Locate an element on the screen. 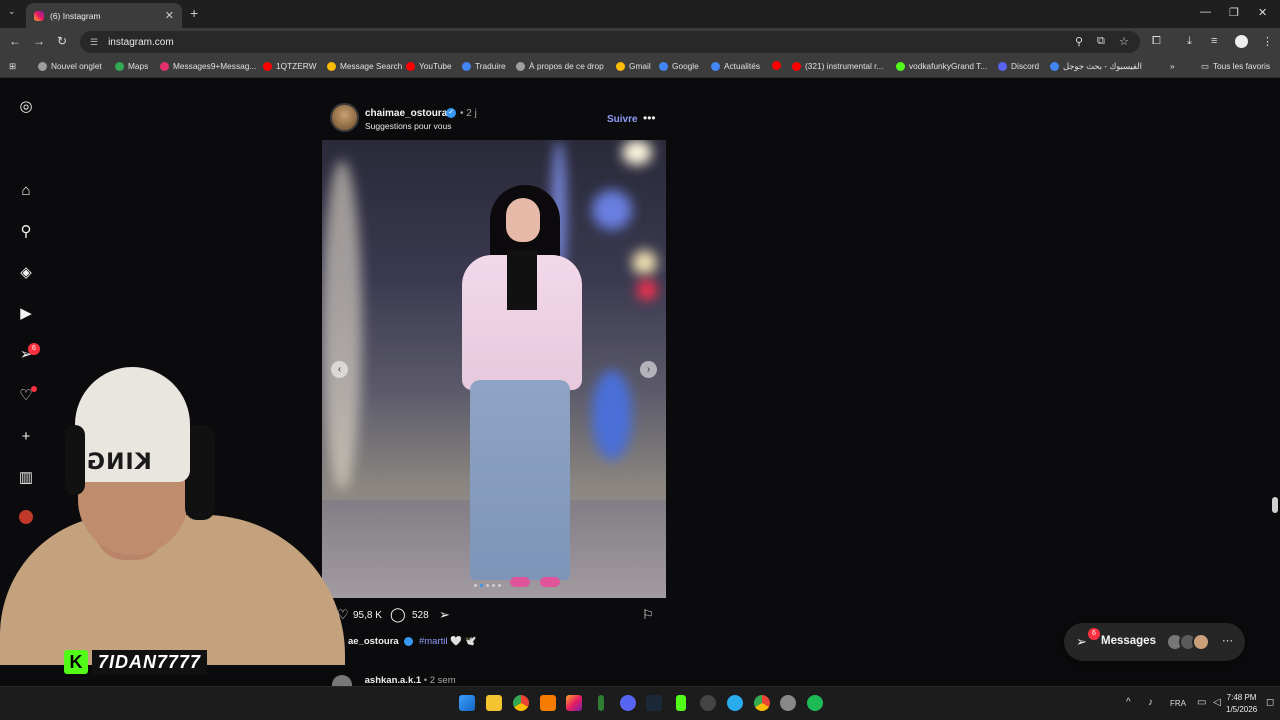  bookmark-item: Message Search is located at coordinates (364, 66).